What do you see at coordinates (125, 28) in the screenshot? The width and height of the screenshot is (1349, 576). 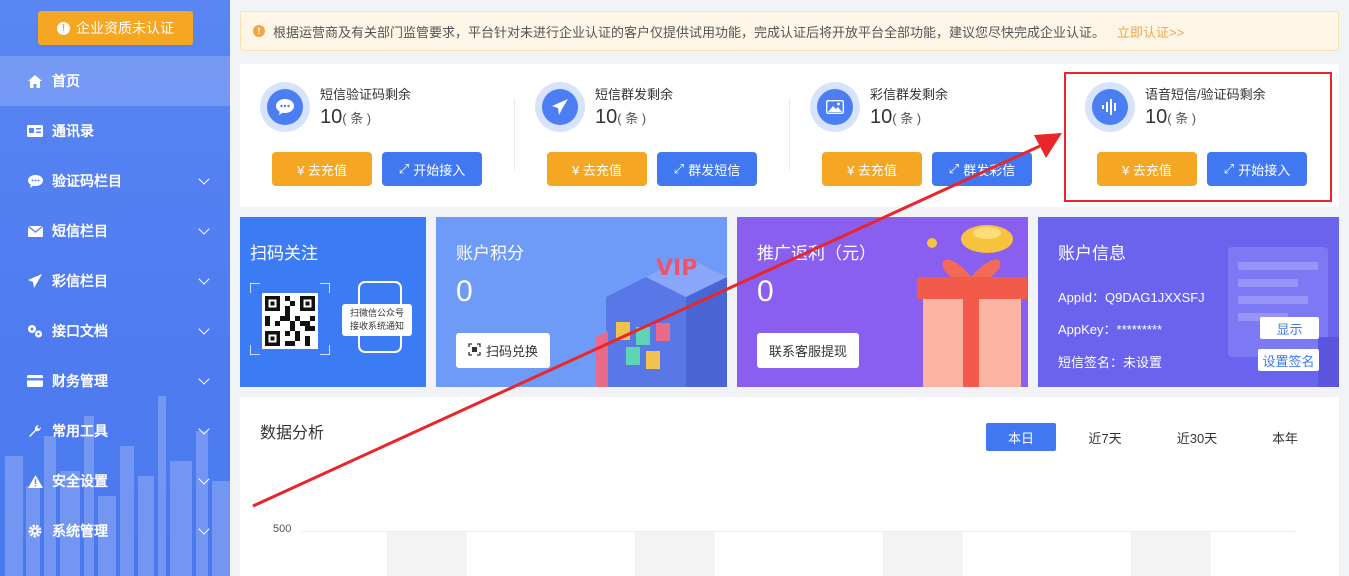 I see `cert-status-label: 企业资质未认证` at bounding box center [125, 28].